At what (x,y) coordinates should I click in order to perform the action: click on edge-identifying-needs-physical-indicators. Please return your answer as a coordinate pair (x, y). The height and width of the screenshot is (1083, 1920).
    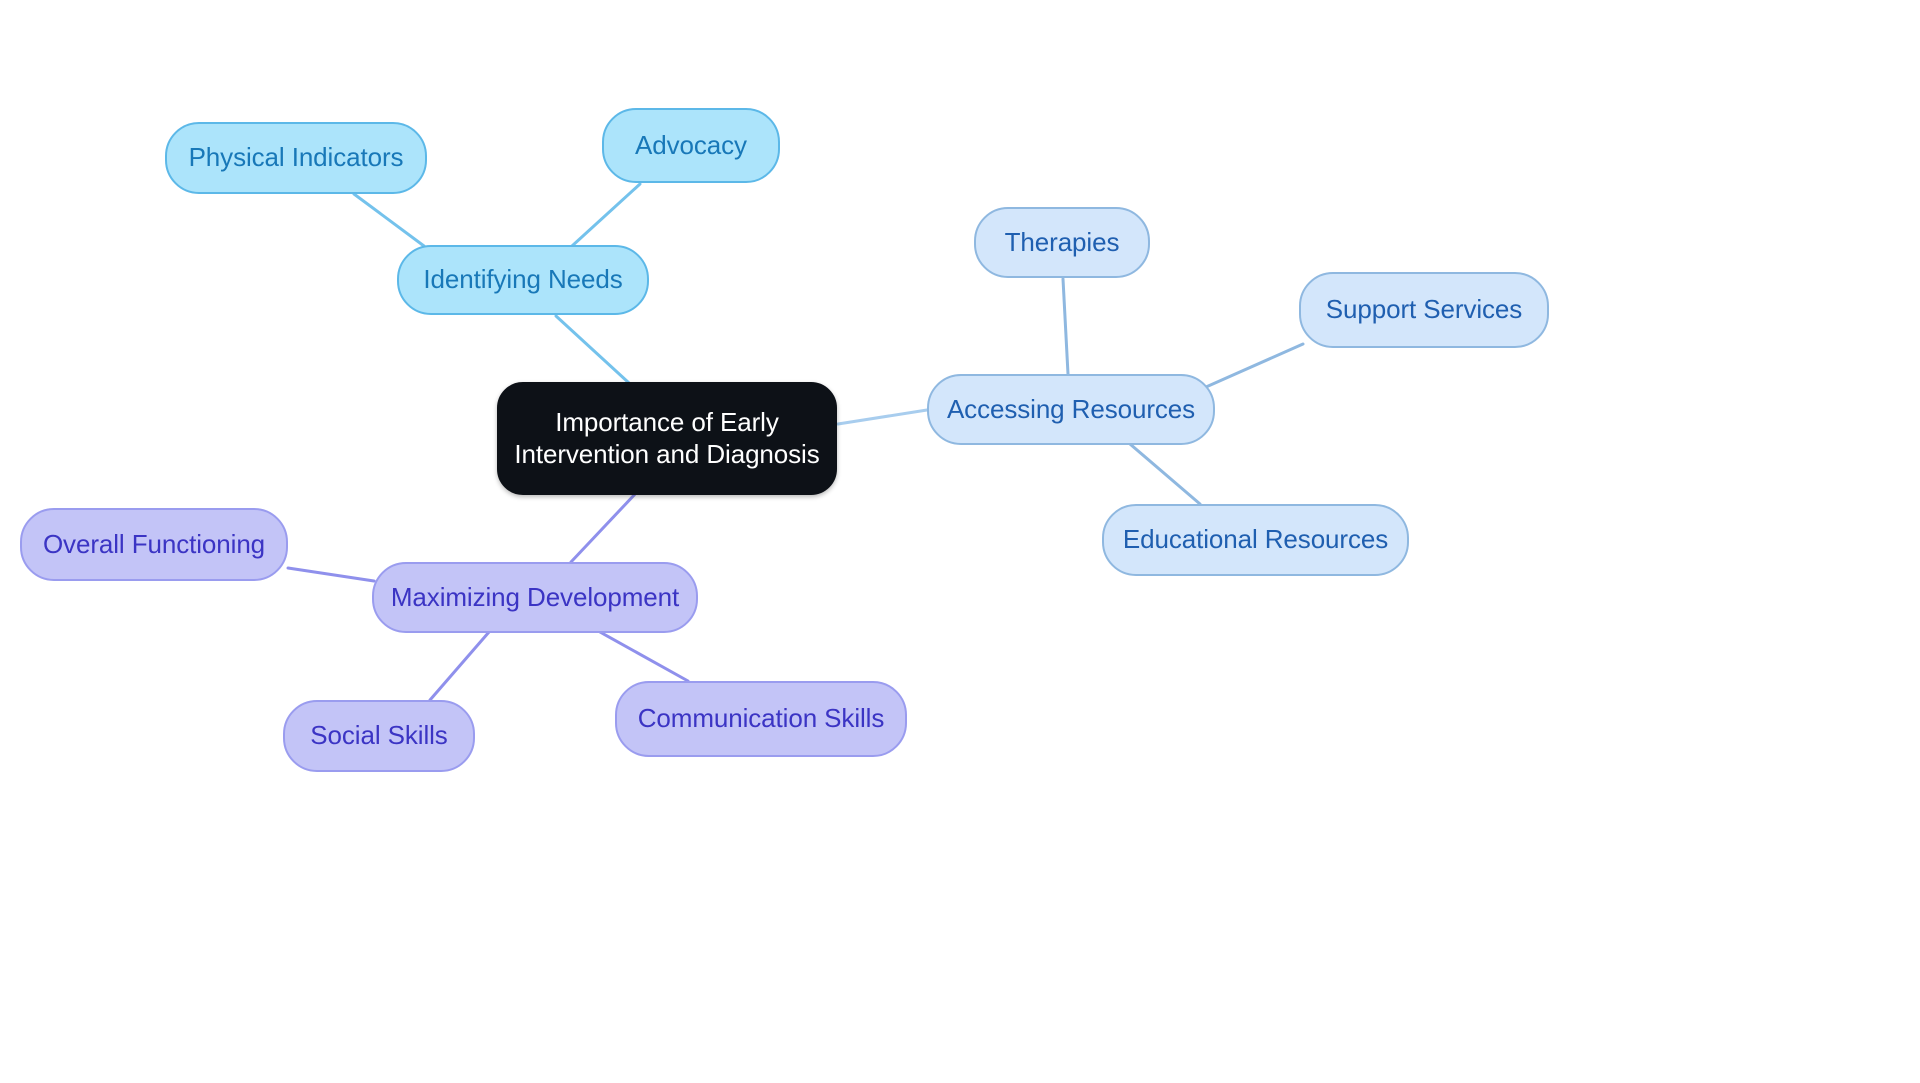
    Looking at the image, I should click on (389, 220).